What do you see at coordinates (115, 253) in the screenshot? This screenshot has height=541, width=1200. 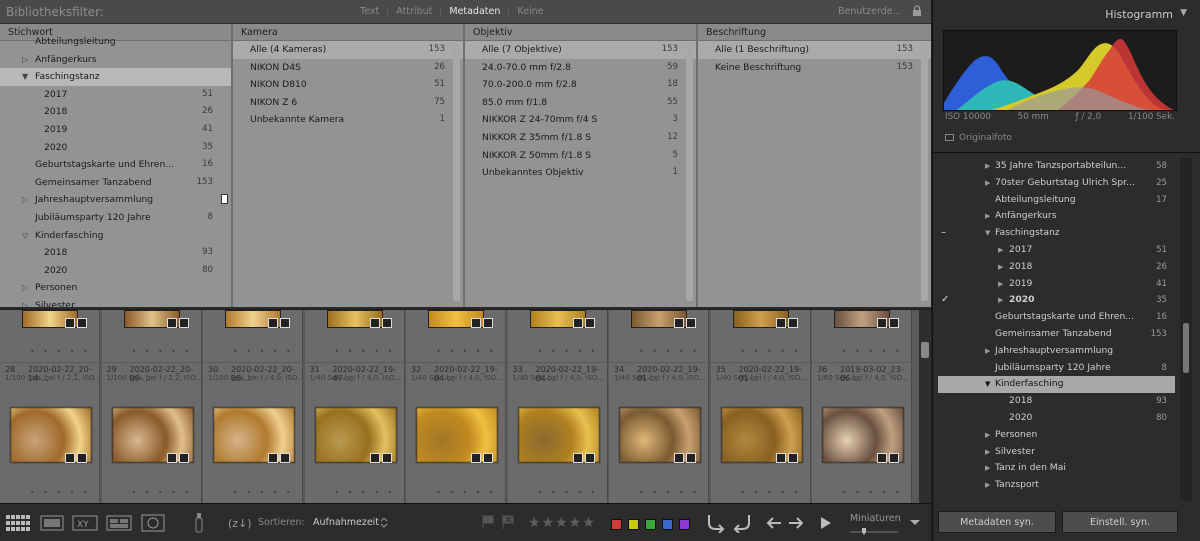 I see `stichwort-row: 2018 93` at bounding box center [115, 253].